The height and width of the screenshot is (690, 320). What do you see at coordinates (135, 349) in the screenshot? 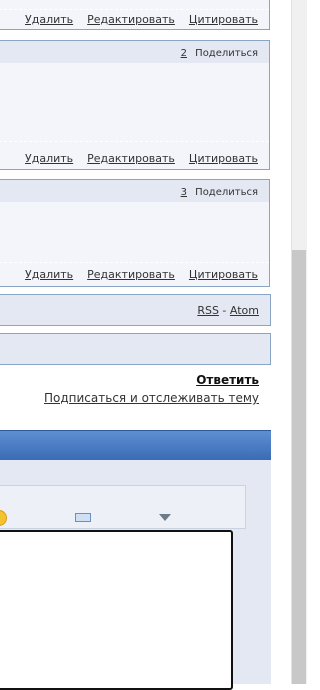
I see `pagination-bar` at bounding box center [135, 349].